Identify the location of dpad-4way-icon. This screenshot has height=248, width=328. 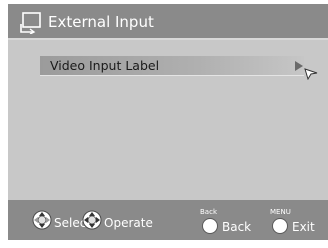
(92, 220).